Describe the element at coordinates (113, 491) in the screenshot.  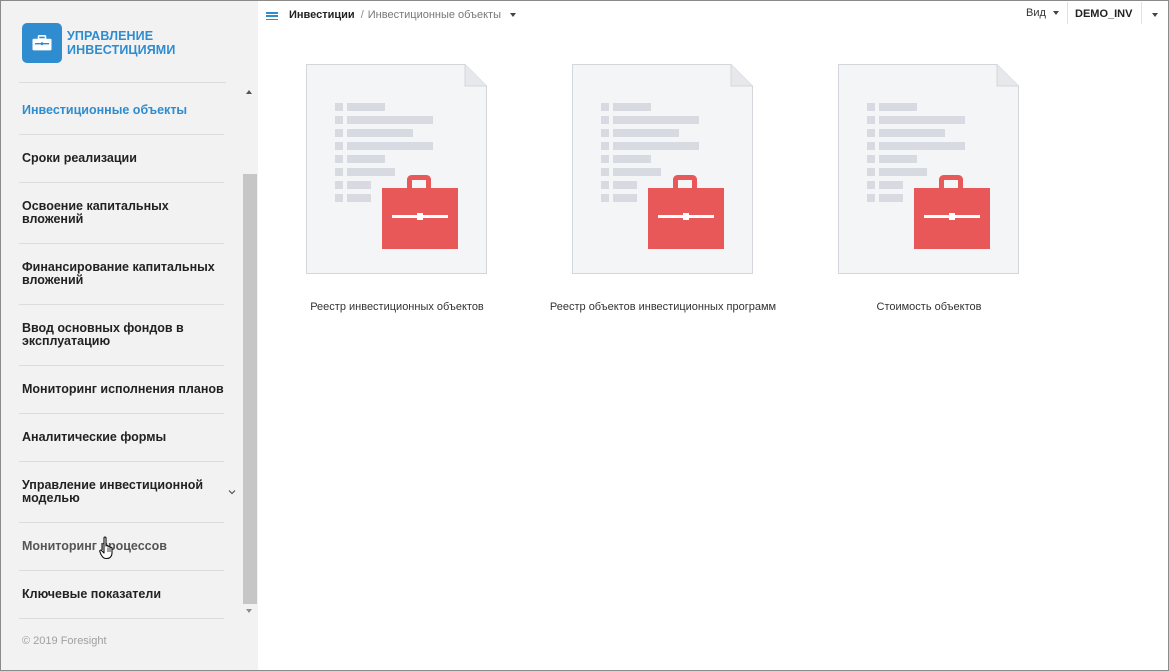
I see `sidebar-item-label: Управление инвестиционной моделью` at that location.